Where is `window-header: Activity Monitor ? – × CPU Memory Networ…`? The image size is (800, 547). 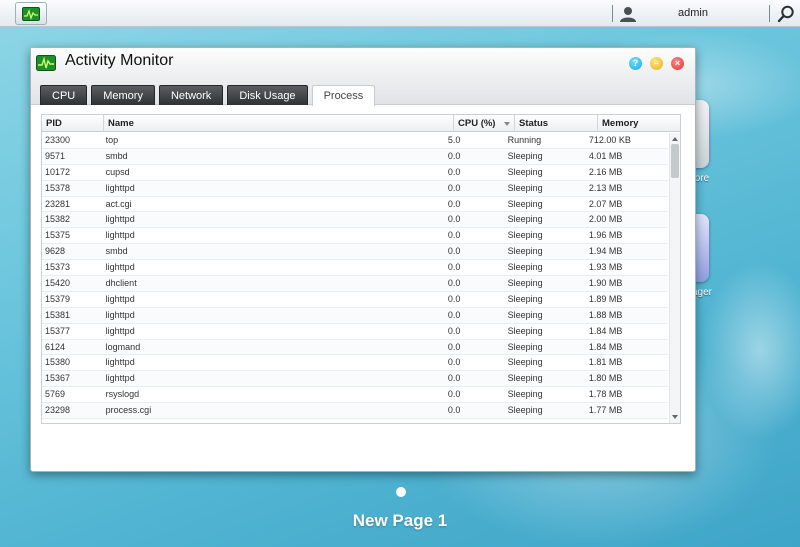
window-header: Activity Monitor ? – × CPU Memory Networ… is located at coordinates (363, 77).